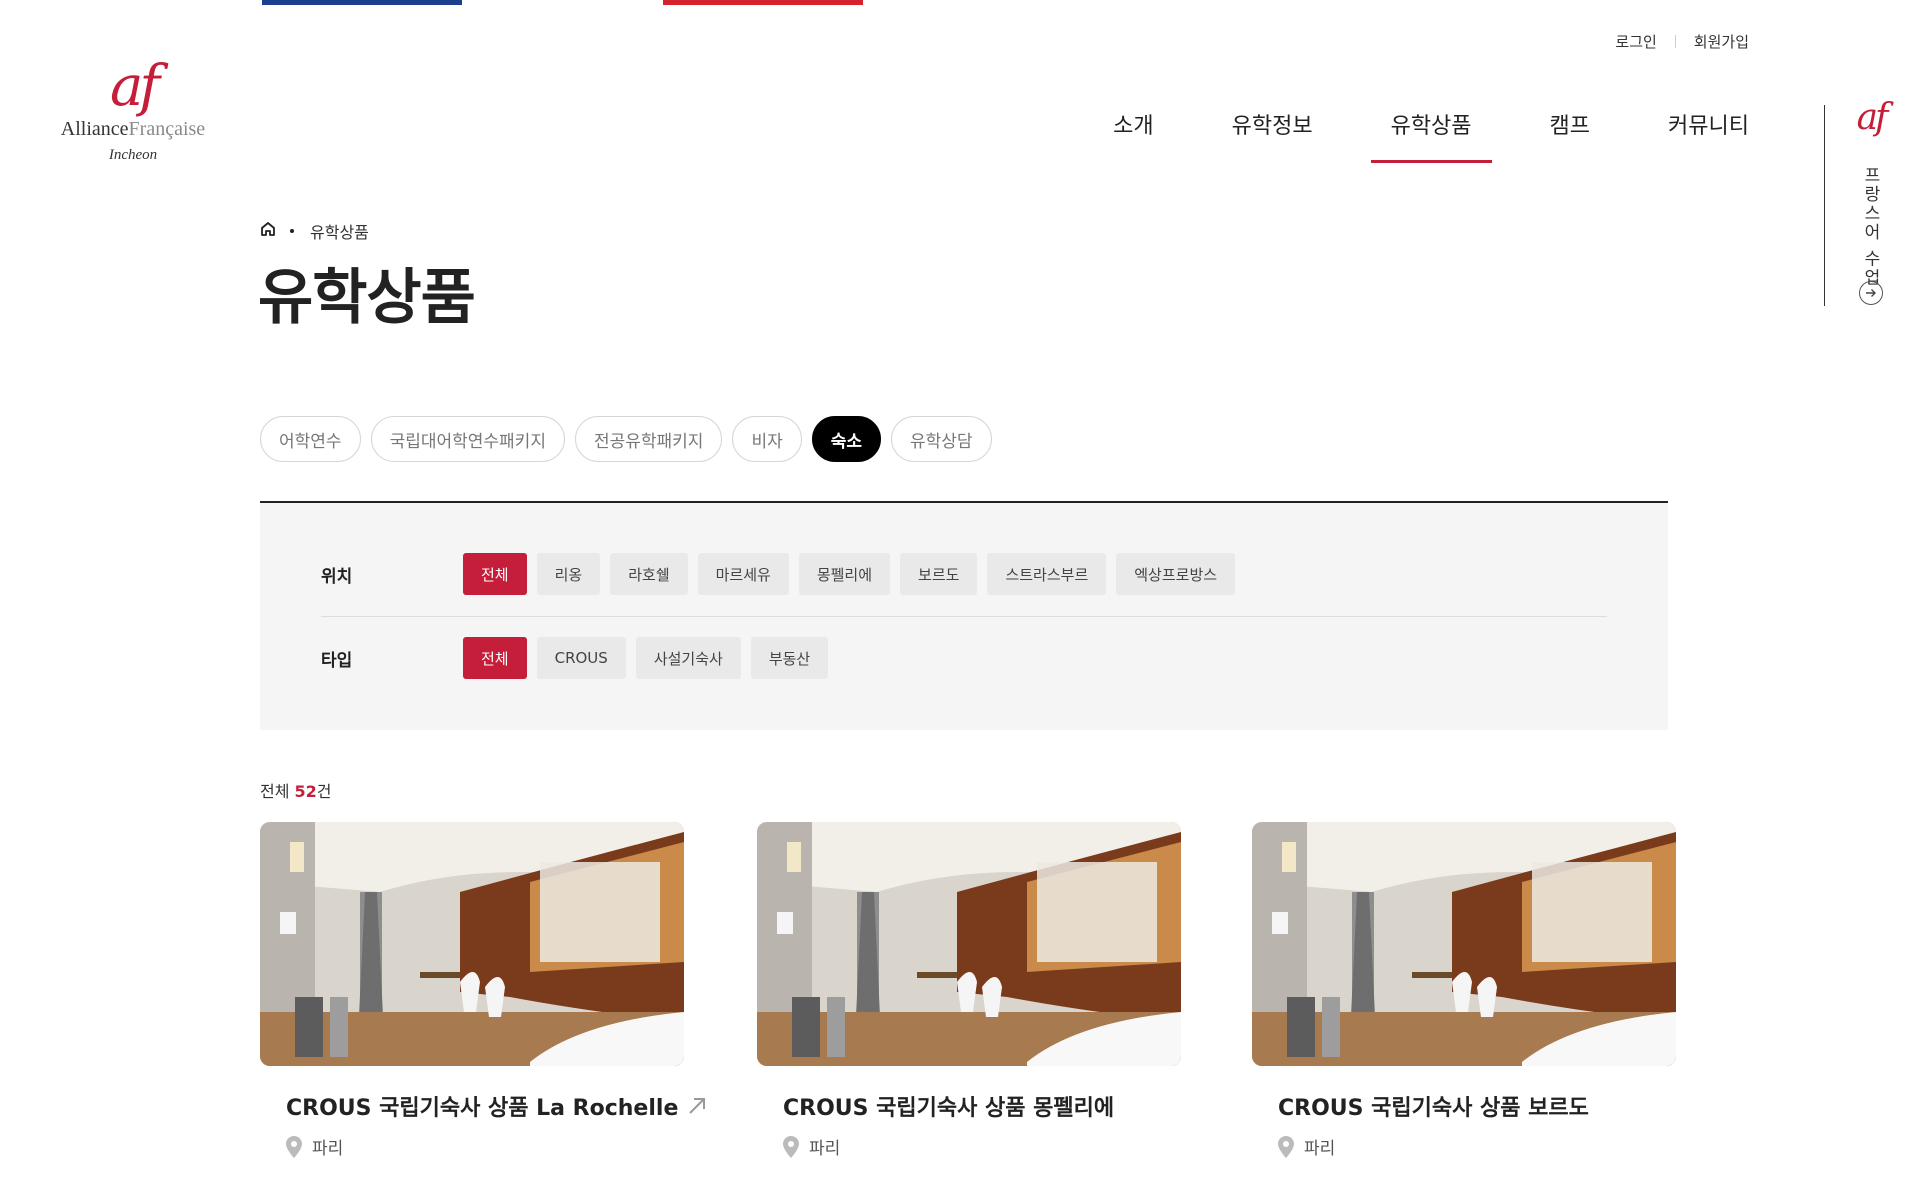 The height and width of the screenshot is (1186, 1920). I want to click on result-count-number: 52, so click(305, 791).